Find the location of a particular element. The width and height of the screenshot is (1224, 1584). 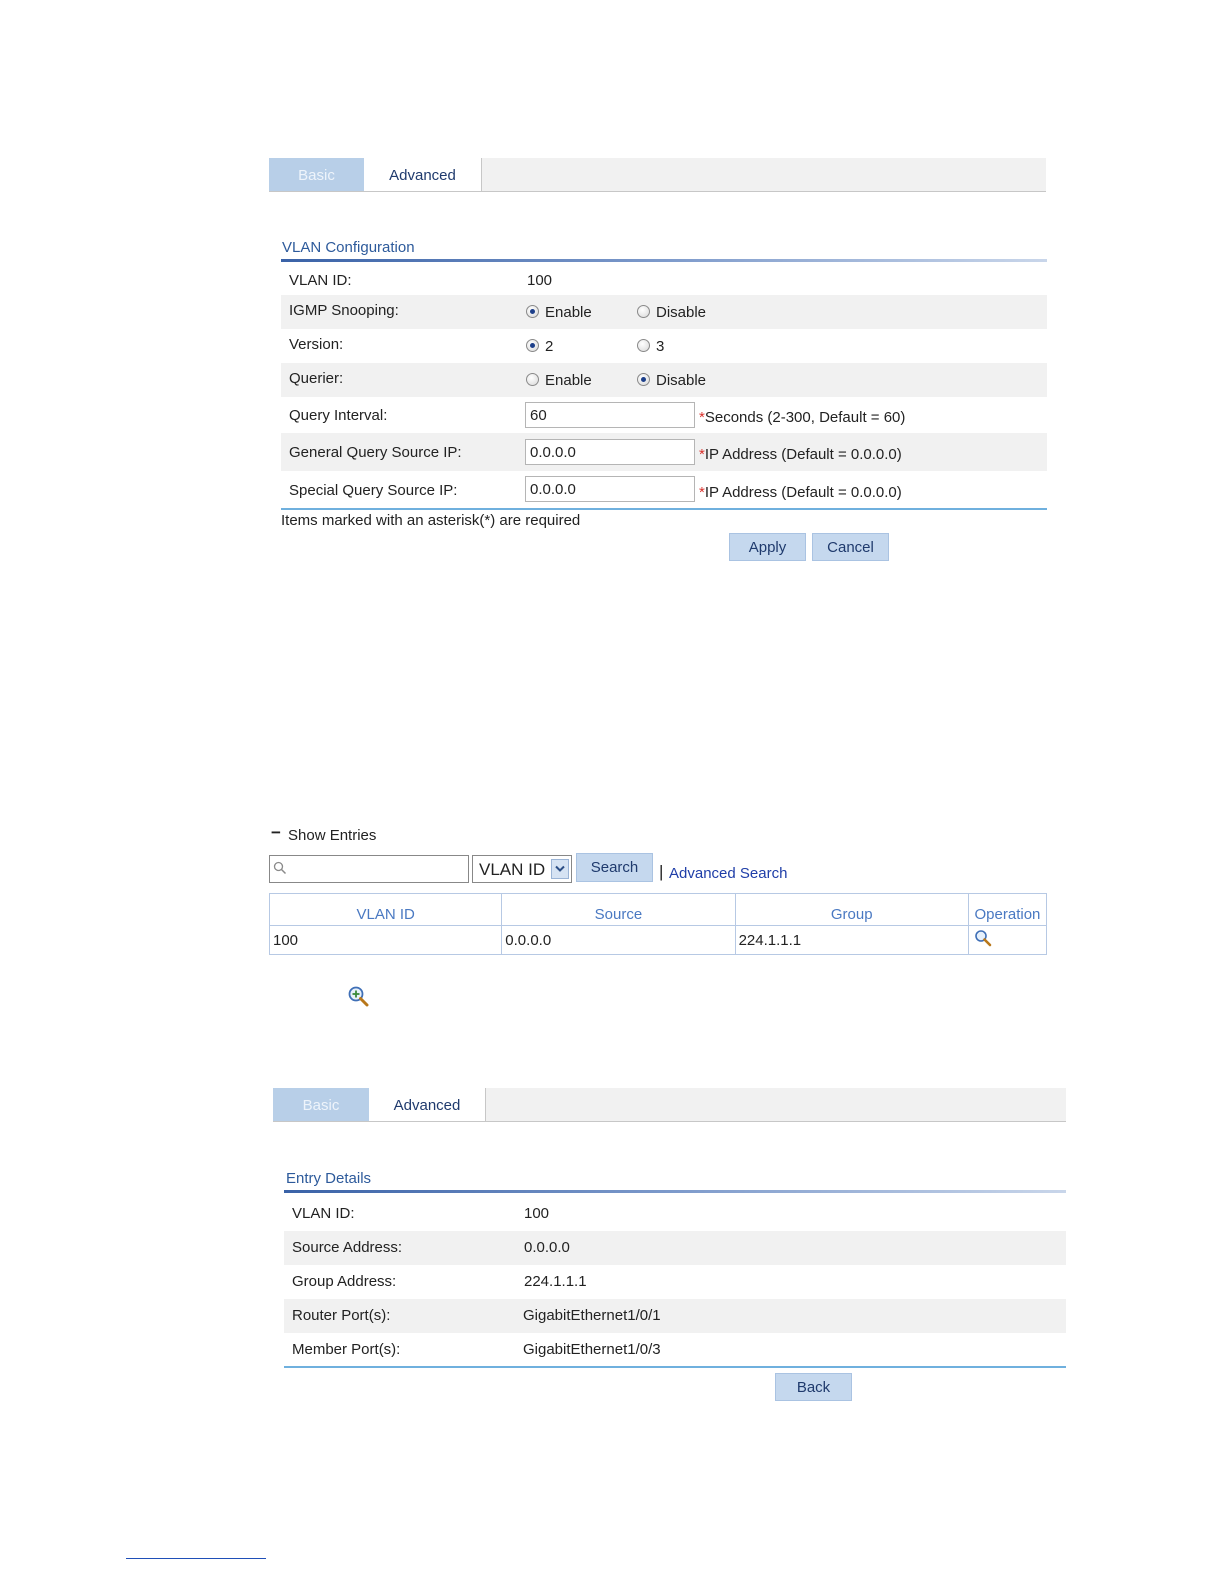

detail-value: GigabitEthernet1/0/3 is located at coordinates (592, 1349).